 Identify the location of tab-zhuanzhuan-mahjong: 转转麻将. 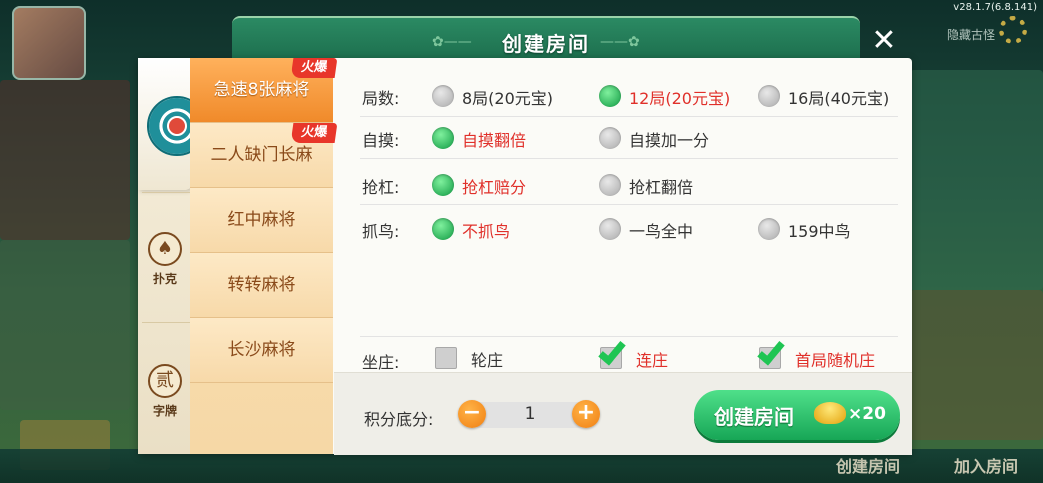
(261, 285).